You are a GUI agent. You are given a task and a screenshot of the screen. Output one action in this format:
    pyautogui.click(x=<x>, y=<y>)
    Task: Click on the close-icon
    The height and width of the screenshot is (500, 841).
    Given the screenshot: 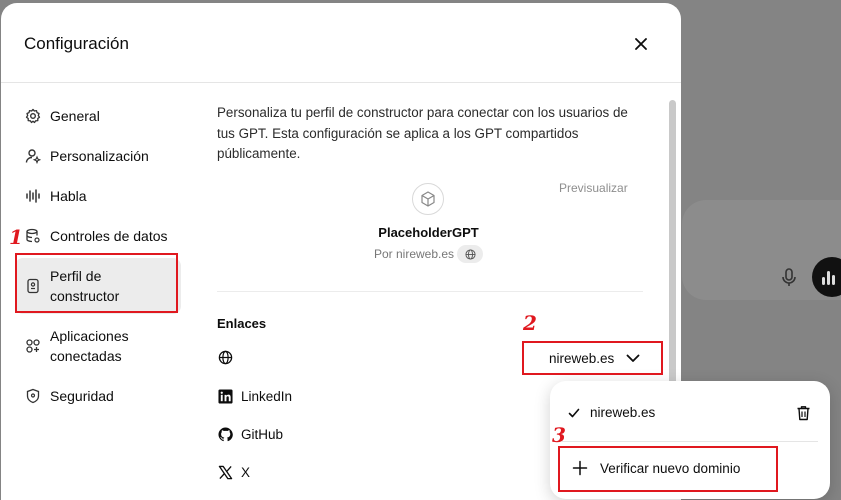 What is the action you would take?
    pyautogui.click(x=641, y=44)
    